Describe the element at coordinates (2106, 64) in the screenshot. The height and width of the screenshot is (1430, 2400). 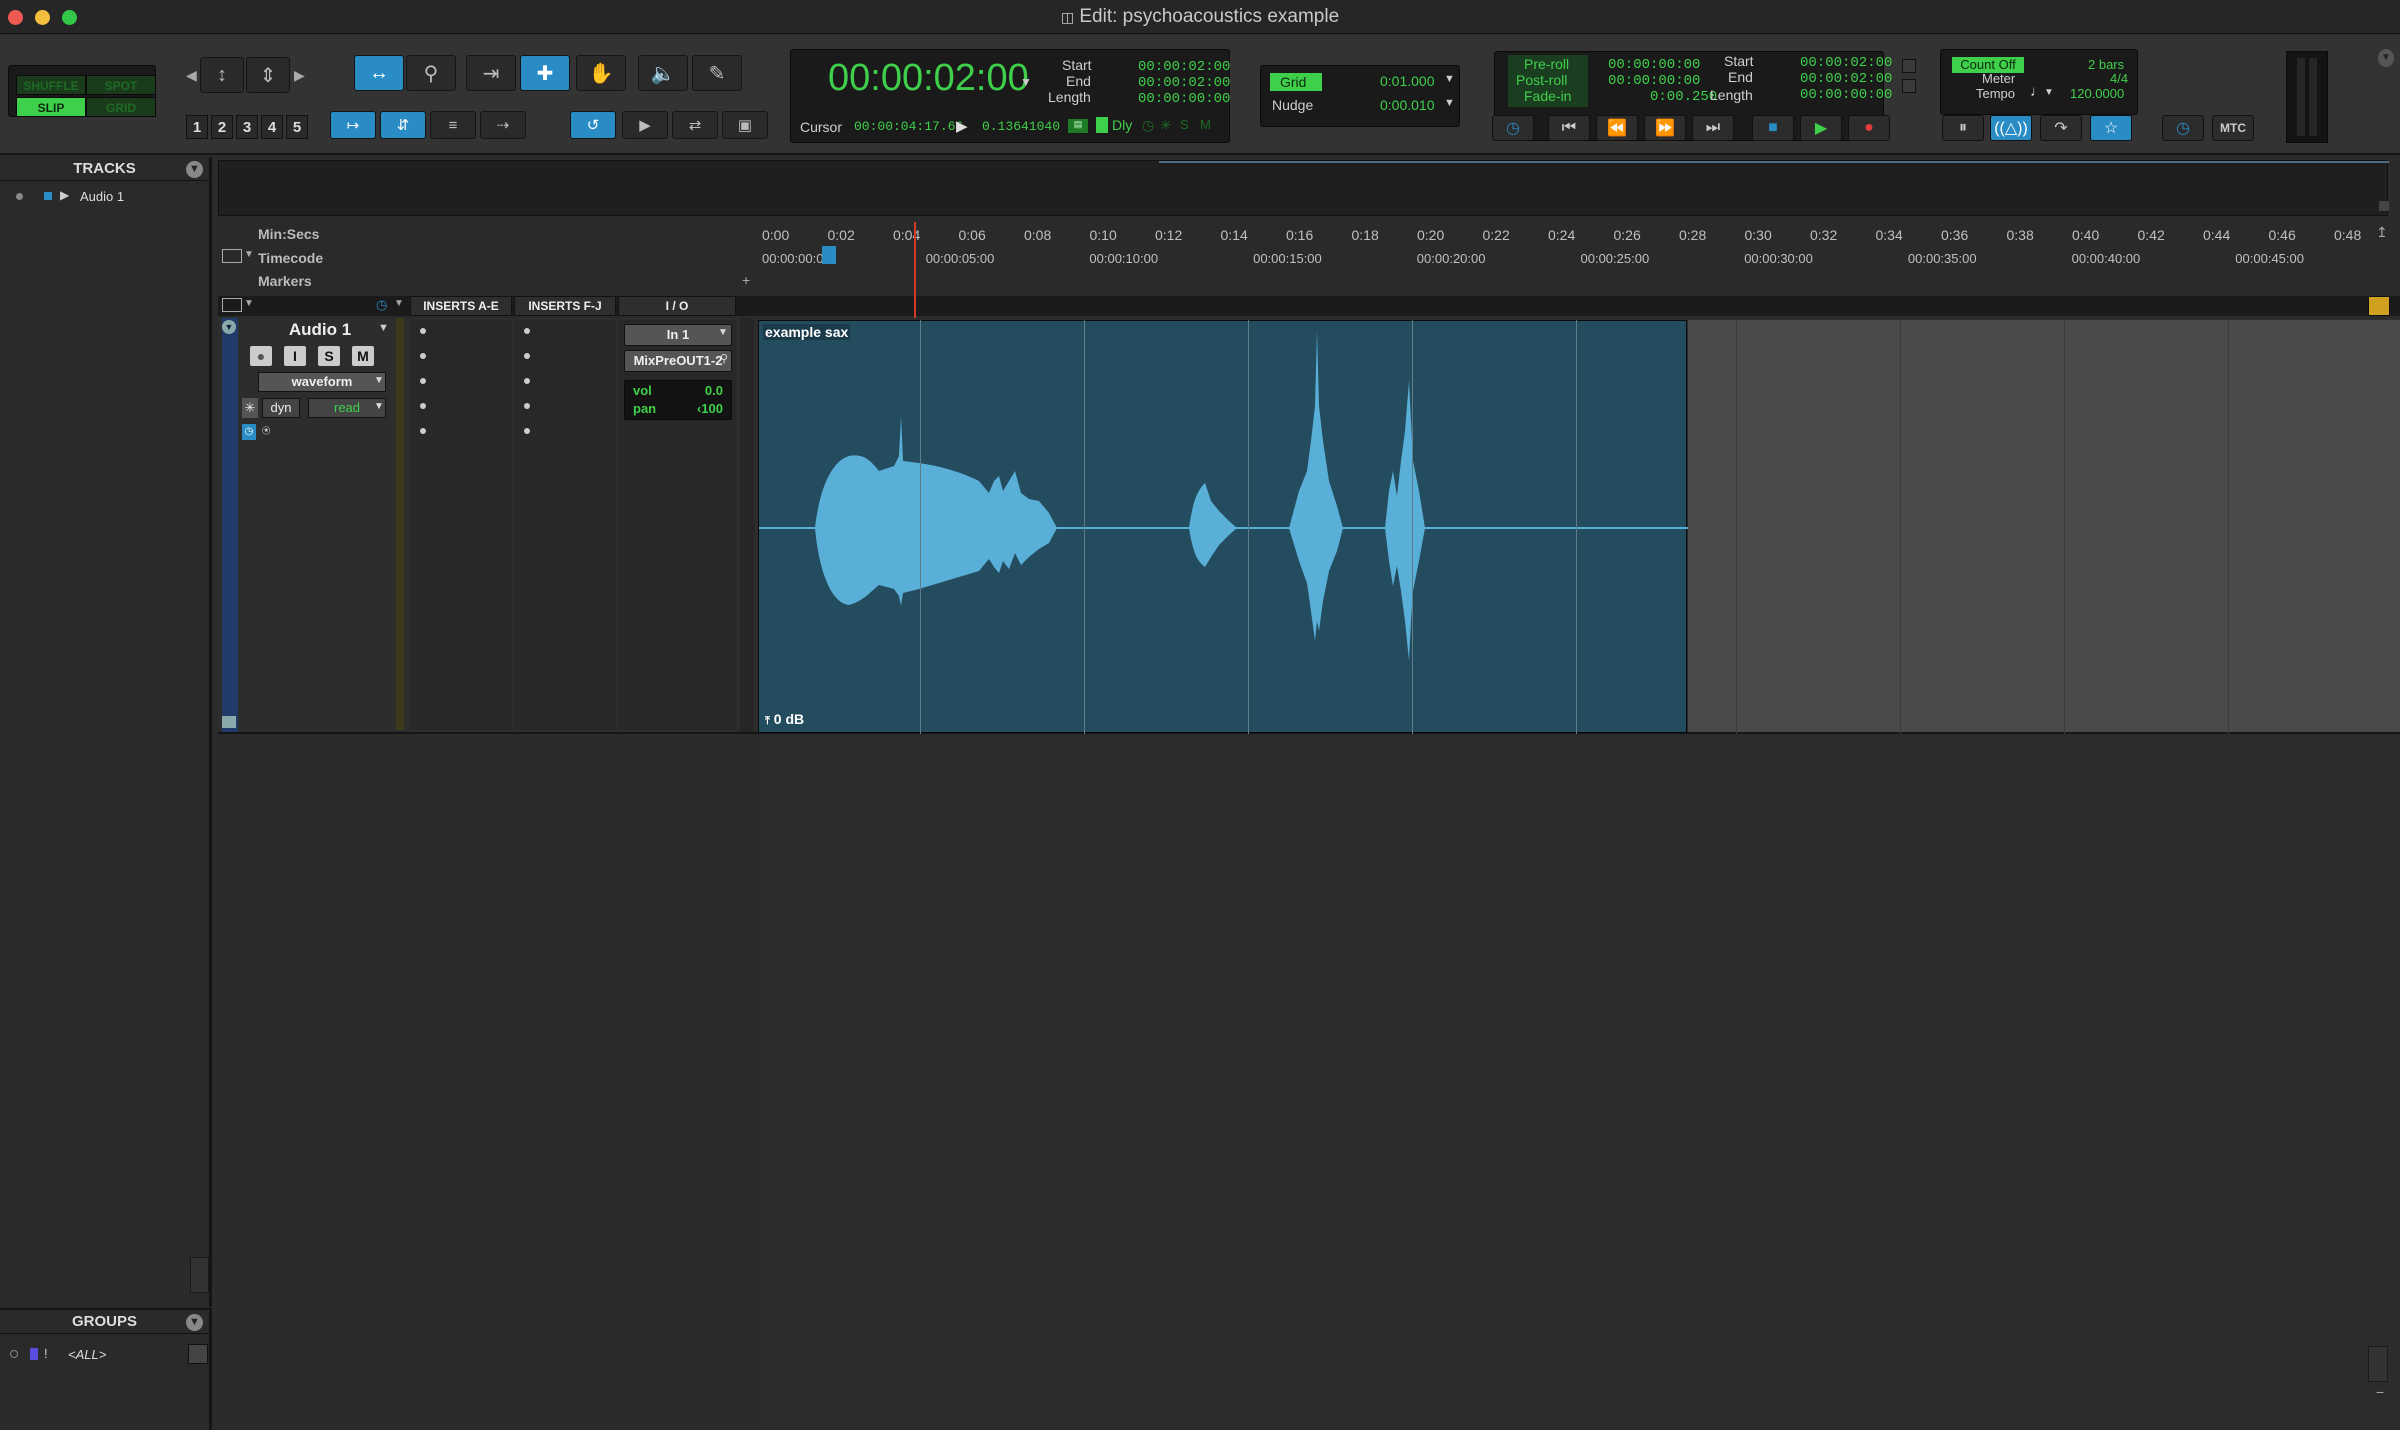
I see `countoff-value: 2 bars` at that location.